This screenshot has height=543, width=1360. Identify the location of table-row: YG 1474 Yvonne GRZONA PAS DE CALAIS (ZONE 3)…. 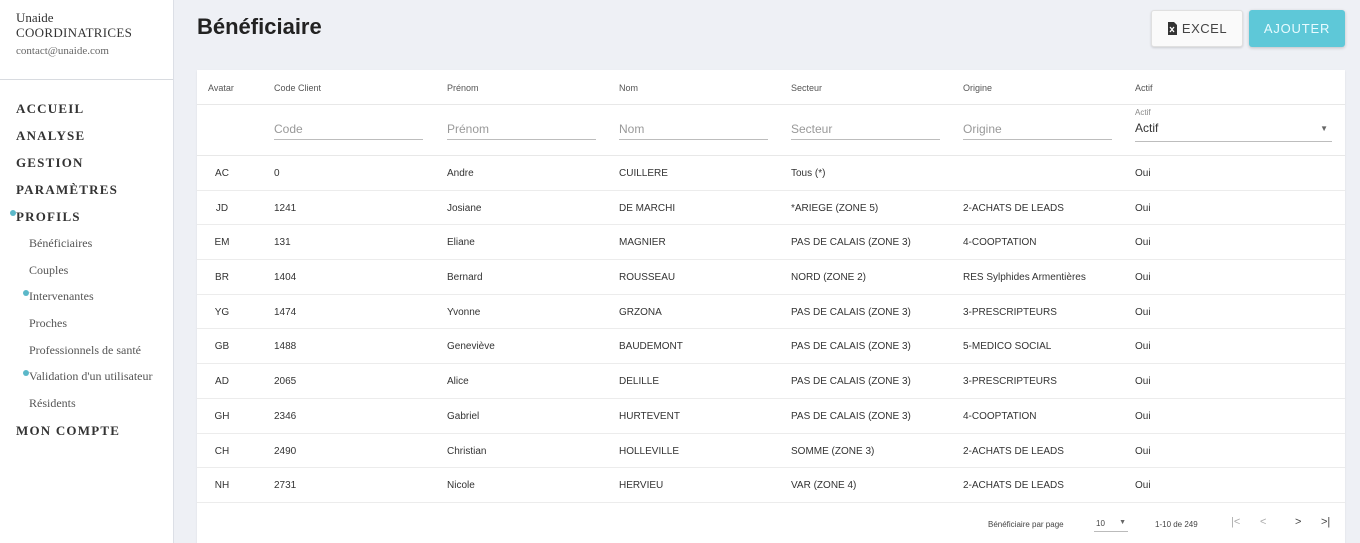
(771, 312).